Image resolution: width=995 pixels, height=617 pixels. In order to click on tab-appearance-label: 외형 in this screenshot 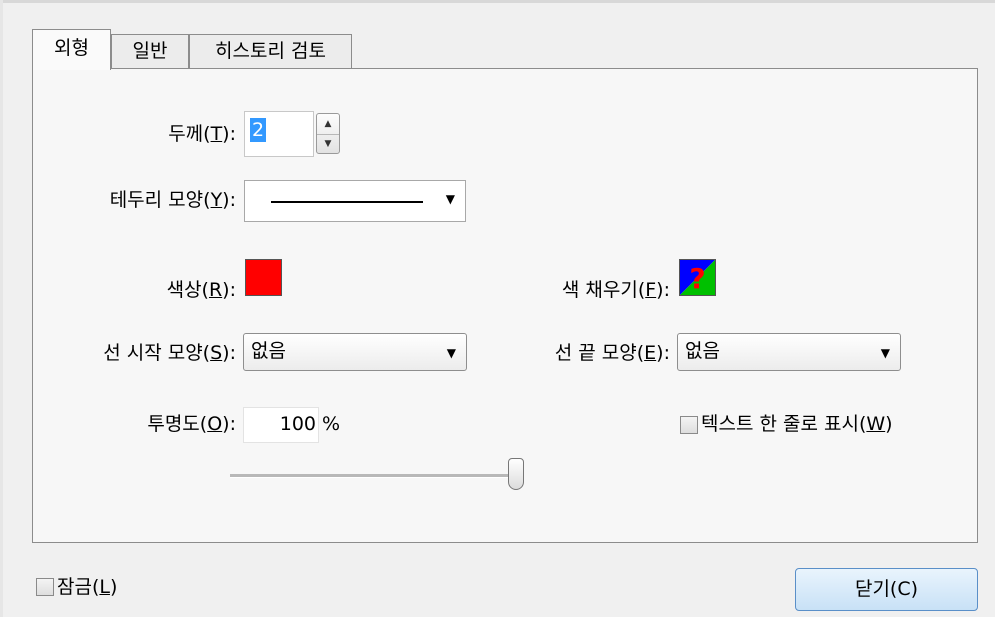, I will do `click(71, 48)`.